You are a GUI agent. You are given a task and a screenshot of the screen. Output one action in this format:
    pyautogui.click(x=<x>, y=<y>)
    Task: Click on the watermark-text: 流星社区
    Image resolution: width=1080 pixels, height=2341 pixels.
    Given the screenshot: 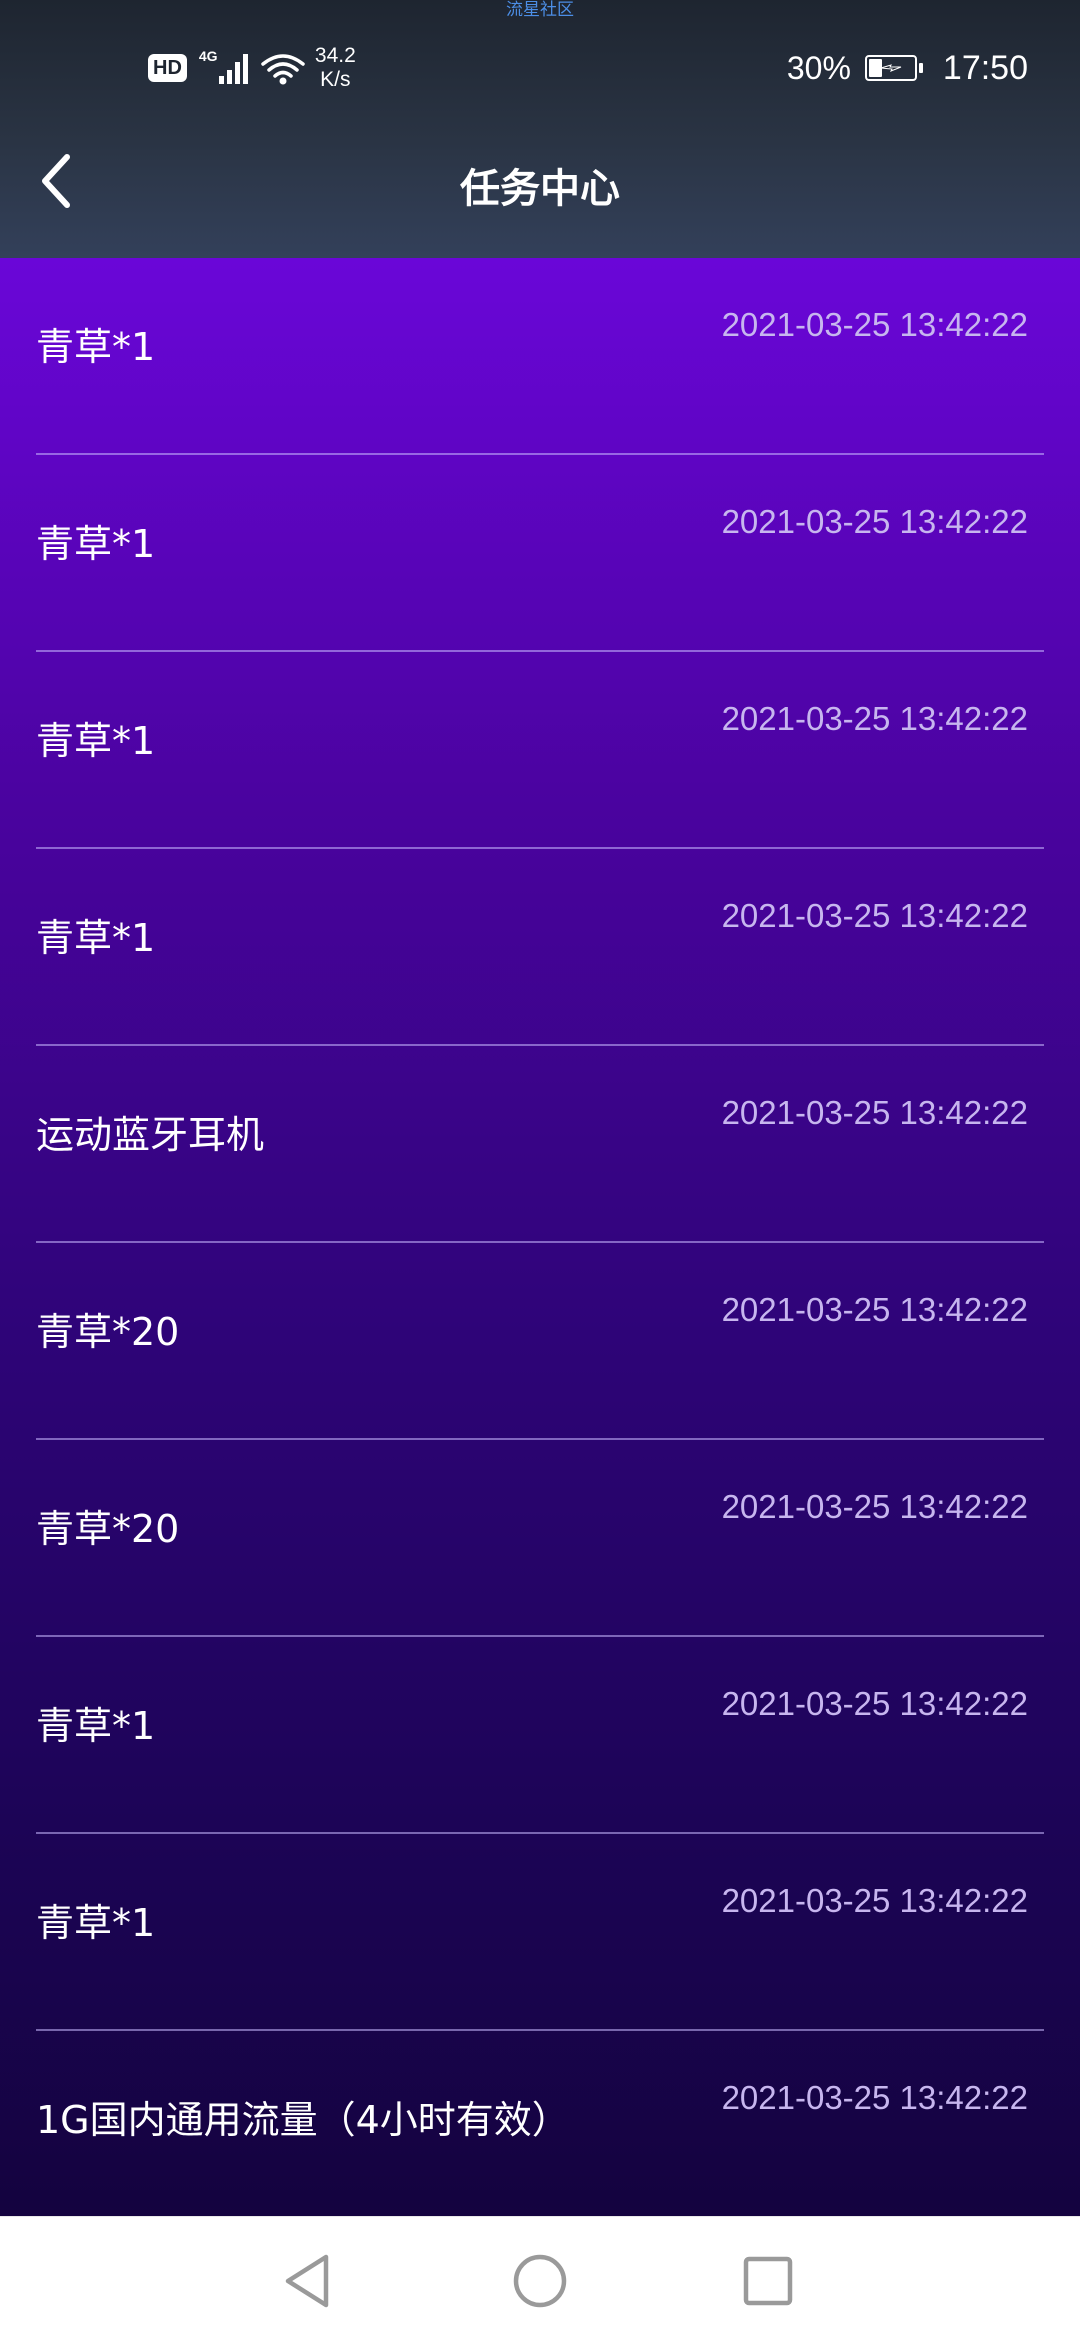 What is the action you would take?
    pyautogui.click(x=540, y=10)
    